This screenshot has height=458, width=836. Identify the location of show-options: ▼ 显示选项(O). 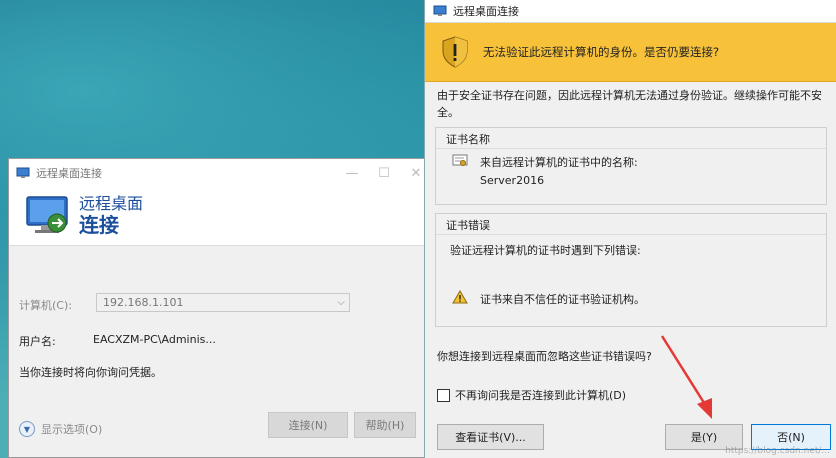
(60, 429).